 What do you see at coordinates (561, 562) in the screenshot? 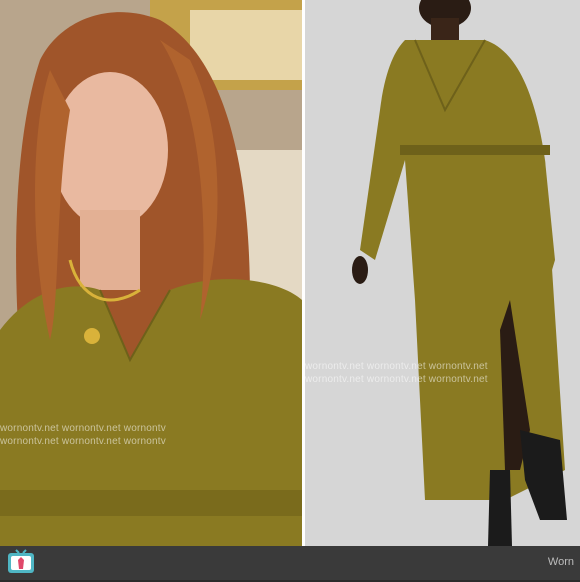
I see `brand-label: Worn` at bounding box center [561, 562].